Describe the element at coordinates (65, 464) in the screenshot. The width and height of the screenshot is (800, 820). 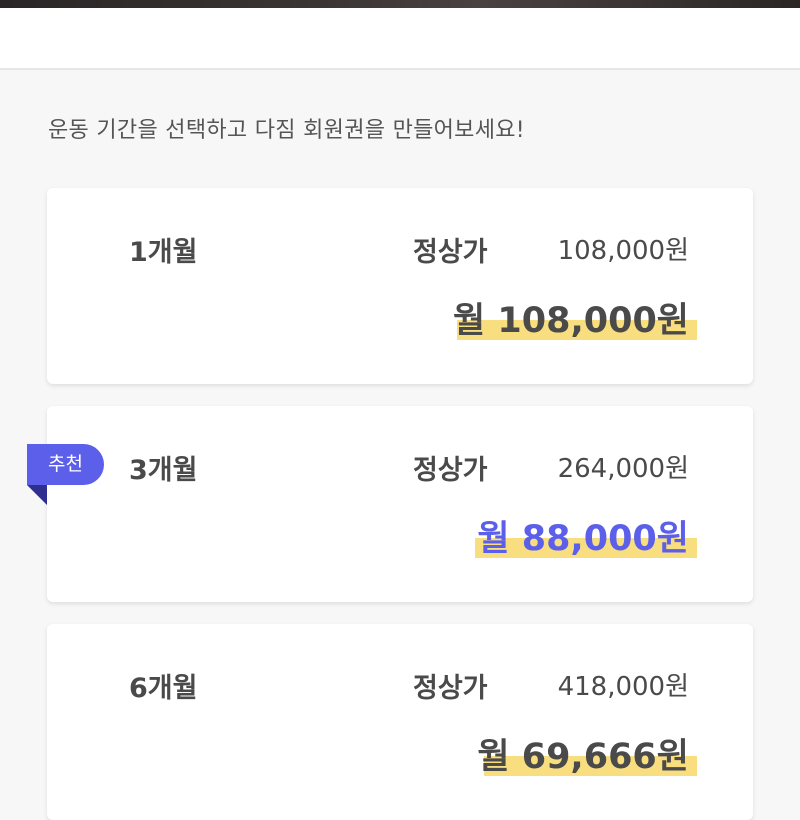
I see `recommended-badge: 추천` at that location.